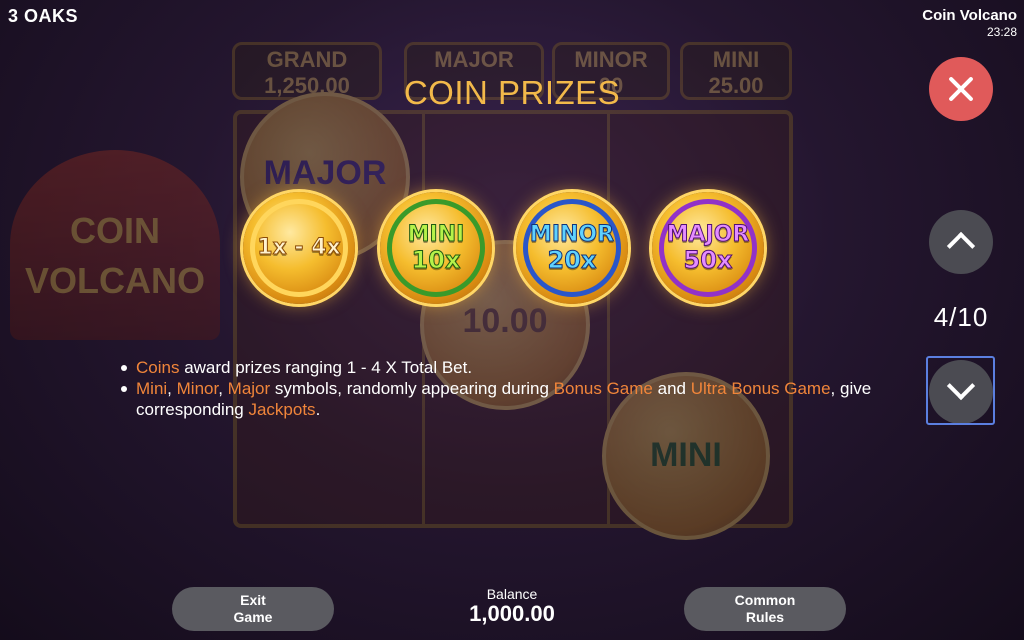  Describe the element at coordinates (326, 367) in the screenshot. I see `bullet-text: award prizes ranging 1 - 4 X Total Bet.` at that location.